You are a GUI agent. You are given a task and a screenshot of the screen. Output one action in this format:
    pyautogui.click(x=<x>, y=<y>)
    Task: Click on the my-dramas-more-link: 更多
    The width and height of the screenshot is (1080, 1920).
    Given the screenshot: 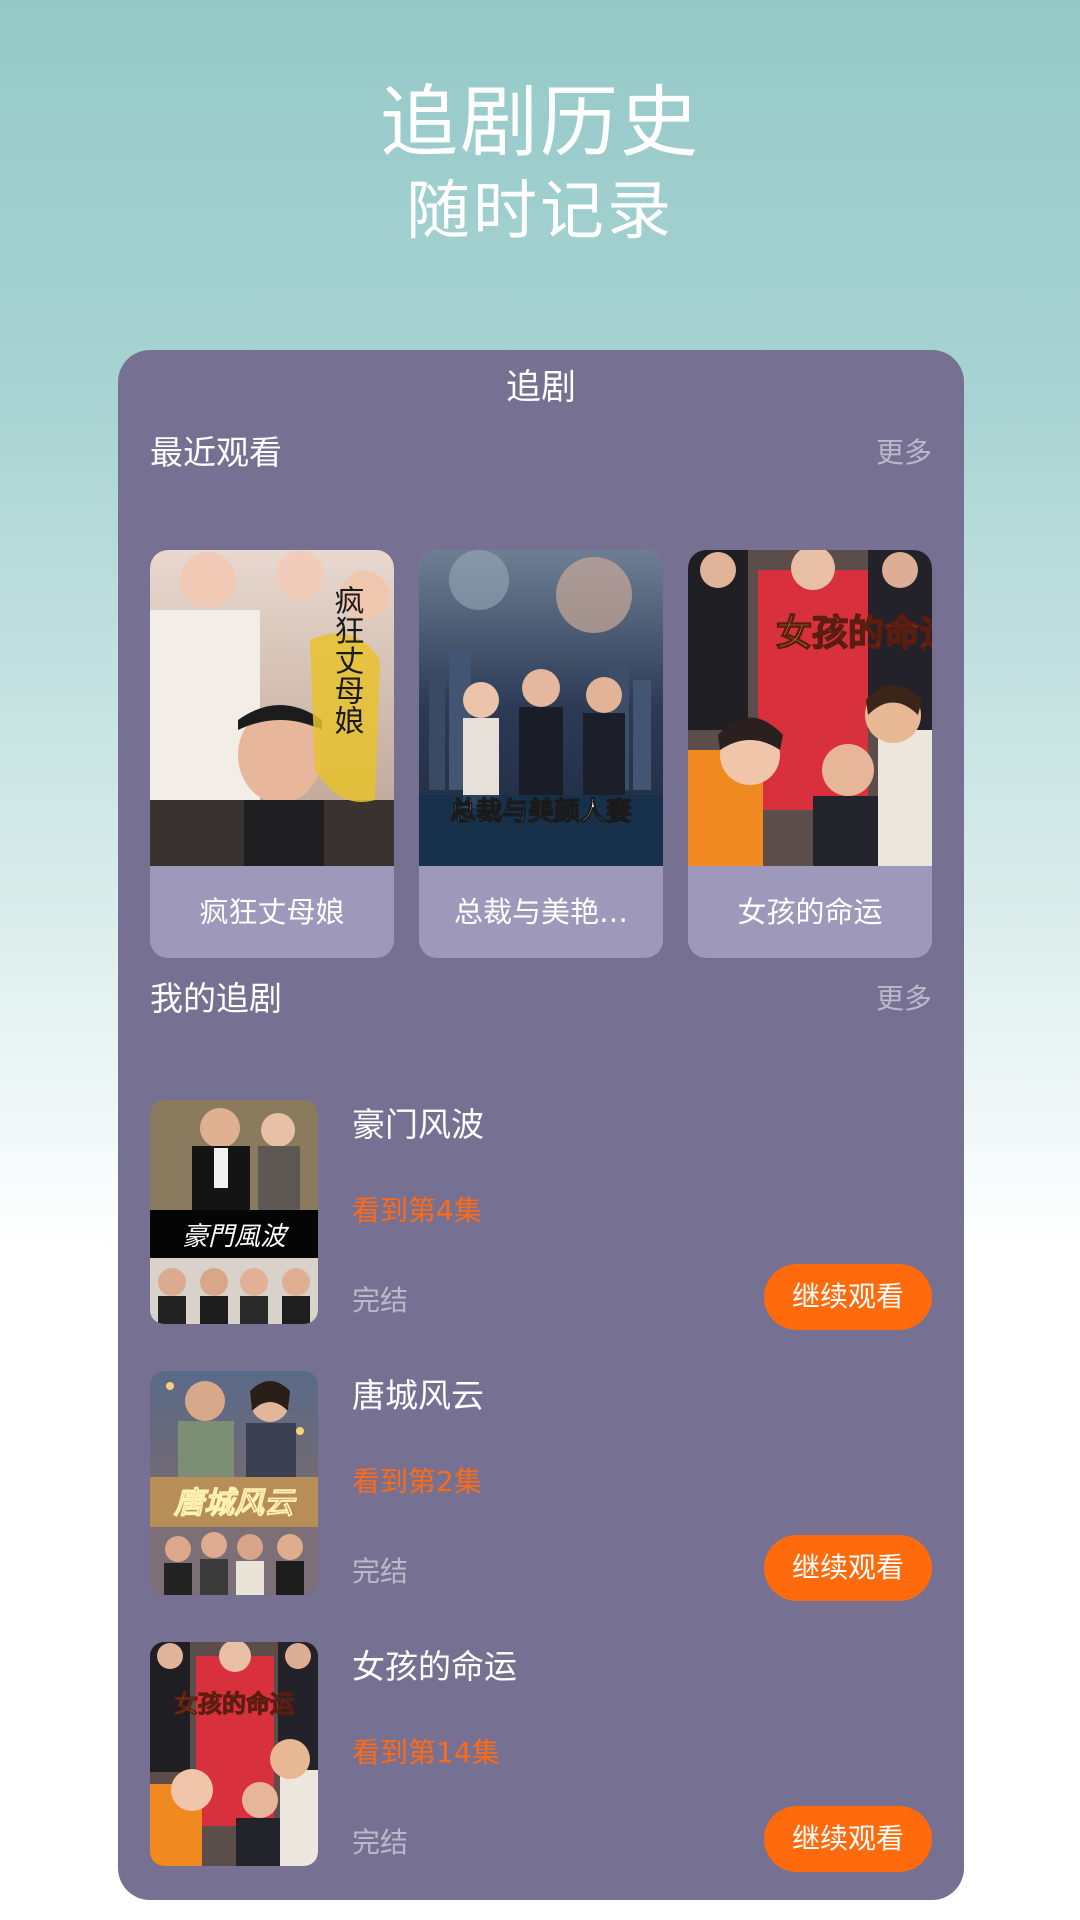 What is the action you would take?
    pyautogui.click(x=904, y=999)
    